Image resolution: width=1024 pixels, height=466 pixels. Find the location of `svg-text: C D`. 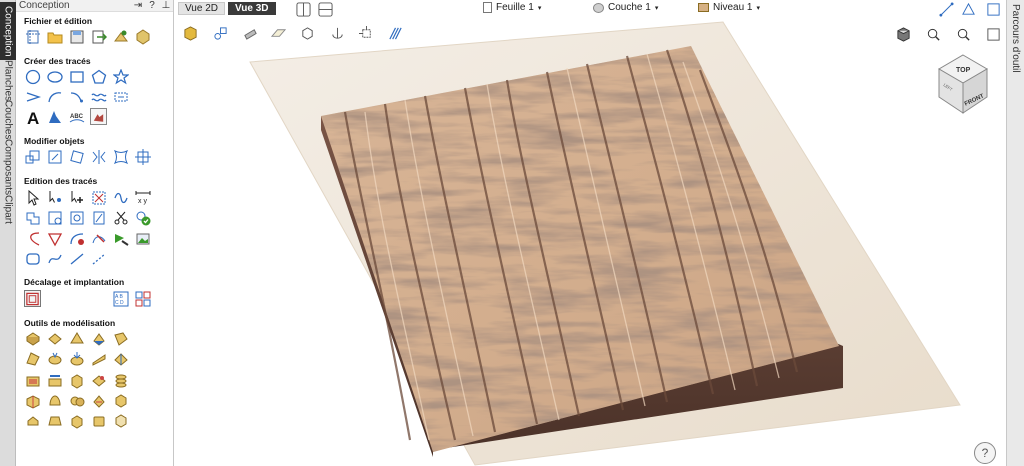

svg-text: C D is located at coordinates (119, 303).